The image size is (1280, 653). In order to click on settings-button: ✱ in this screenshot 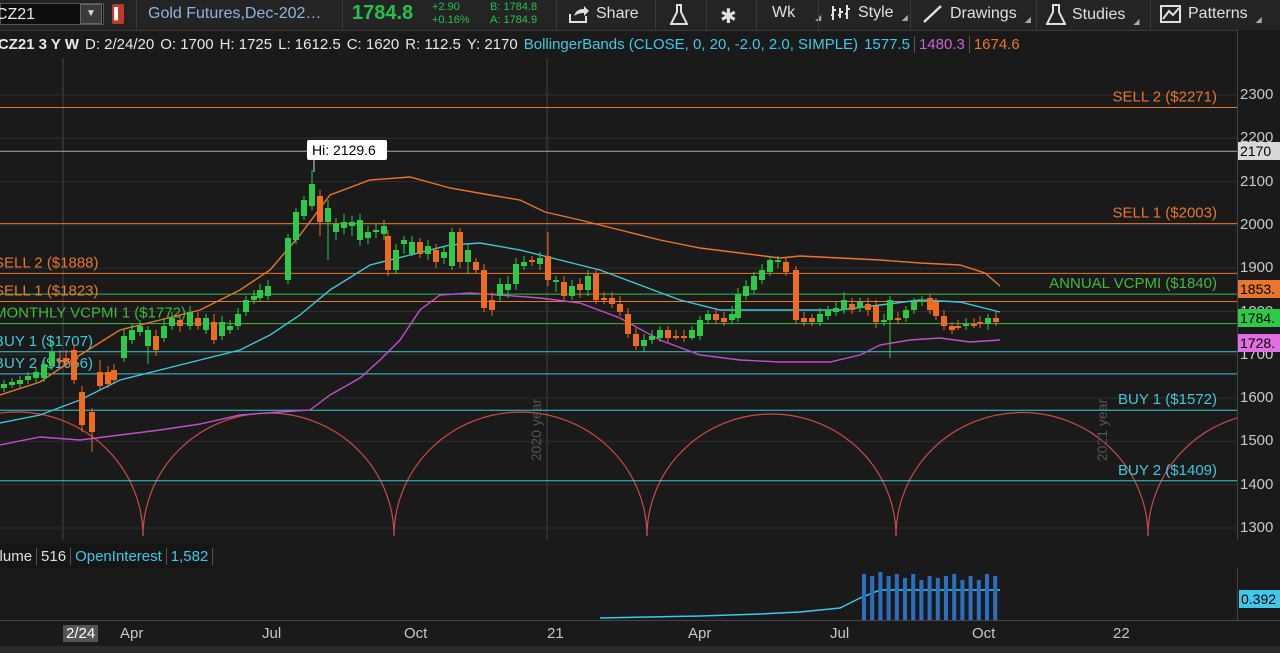, I will do `click(728, 16)`.